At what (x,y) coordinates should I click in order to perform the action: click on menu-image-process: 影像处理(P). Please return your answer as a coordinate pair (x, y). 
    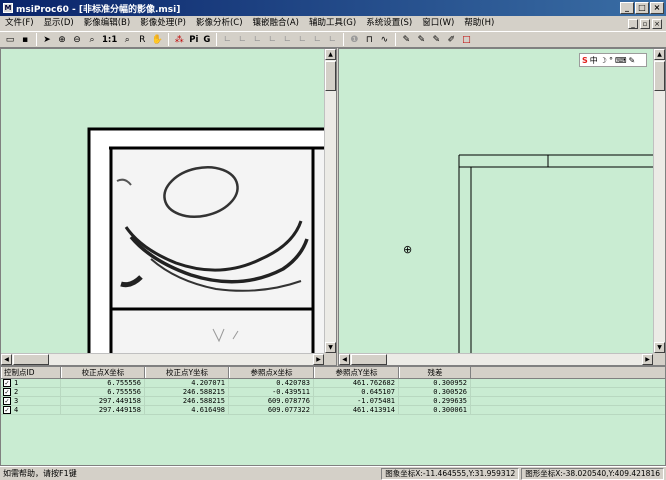
    Looking at the image, I should click on (163, 23).